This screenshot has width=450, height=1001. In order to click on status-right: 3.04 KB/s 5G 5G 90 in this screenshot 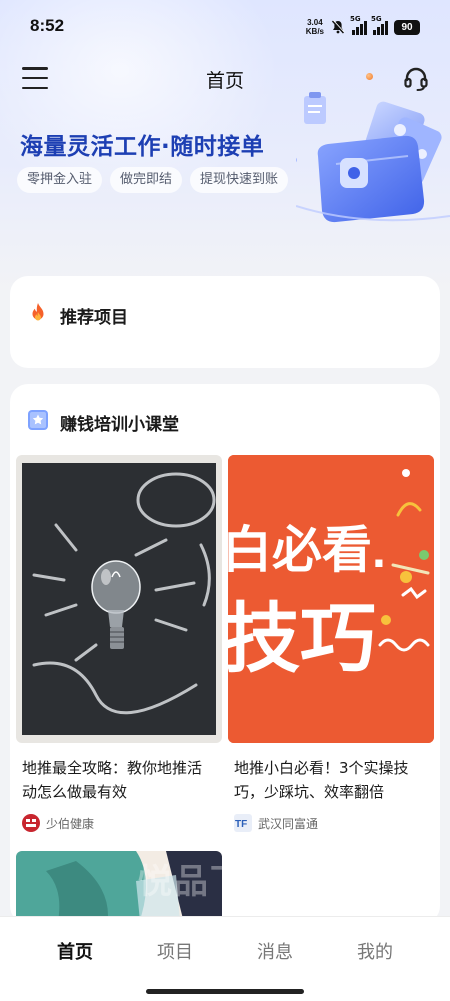, I will do `click(363, 26)`.